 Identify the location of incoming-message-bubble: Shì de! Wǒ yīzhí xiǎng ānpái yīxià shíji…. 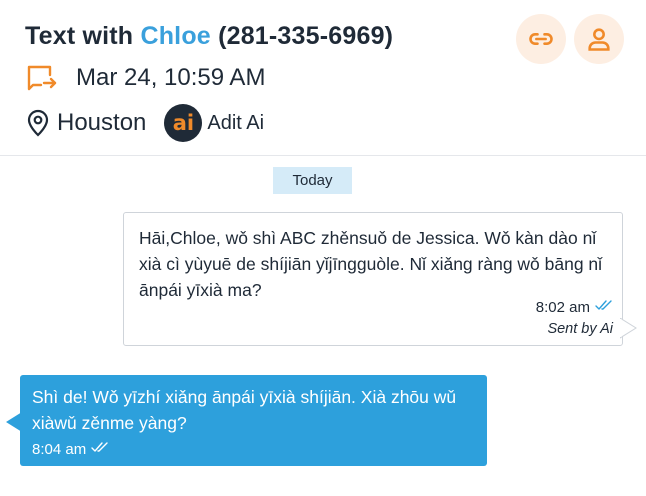
(253, 420).